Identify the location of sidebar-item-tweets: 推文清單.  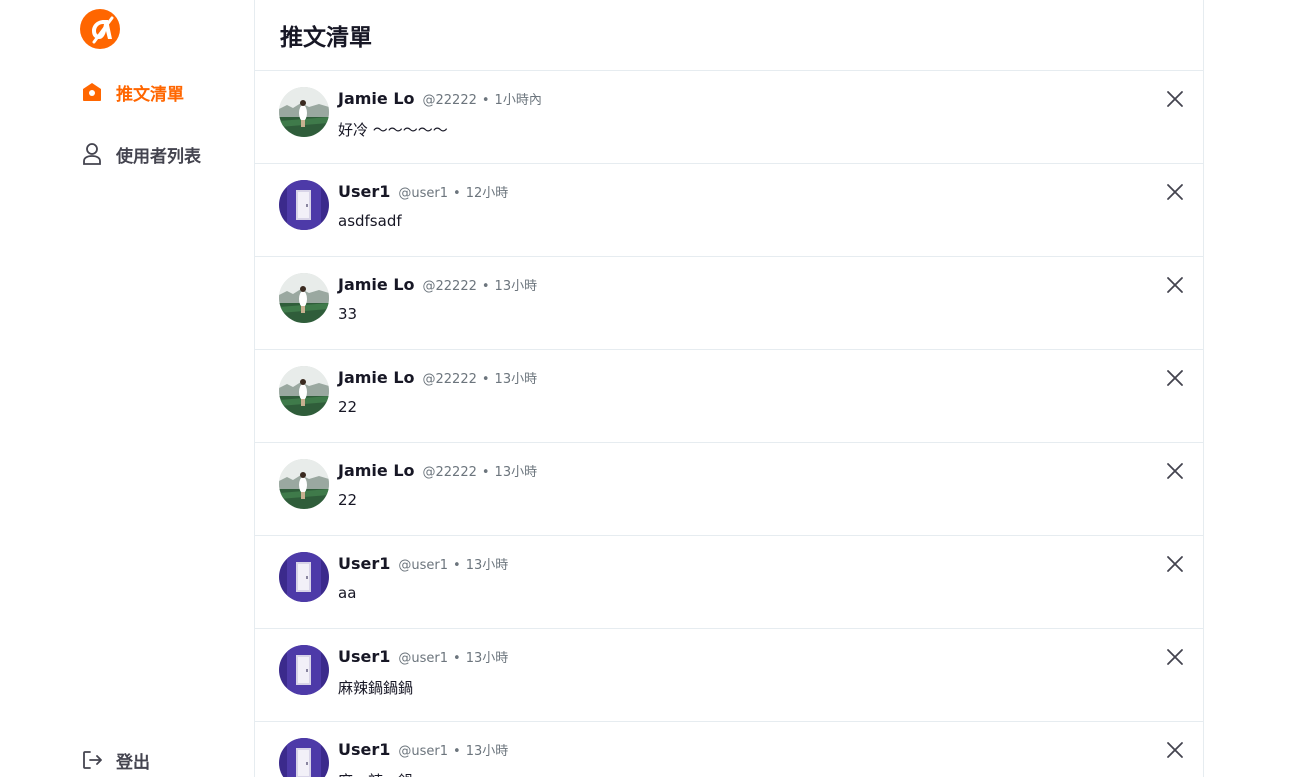
(132, 92).